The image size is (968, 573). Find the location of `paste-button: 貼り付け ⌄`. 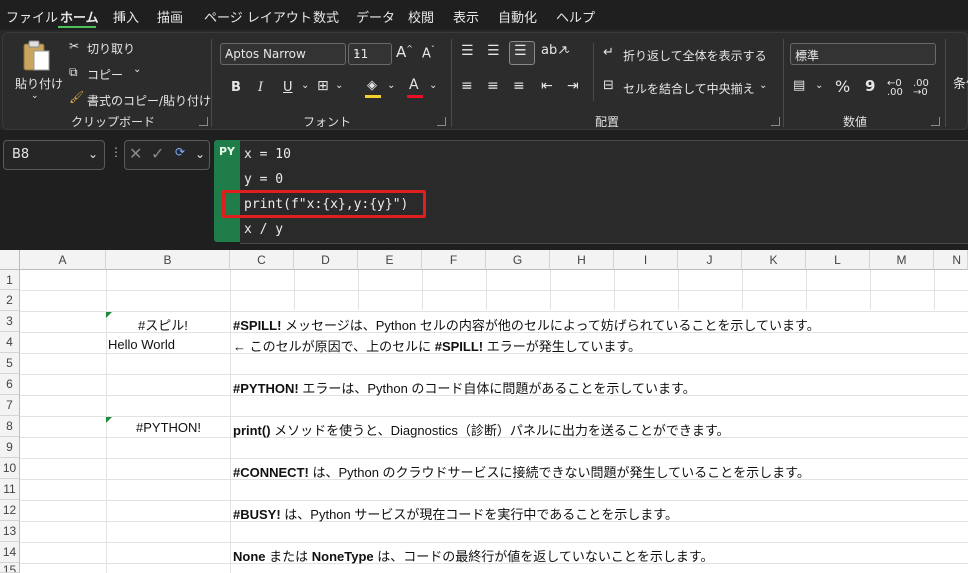

paste-button: 貼り付け ⌄ is located at coordinates (37, 72).